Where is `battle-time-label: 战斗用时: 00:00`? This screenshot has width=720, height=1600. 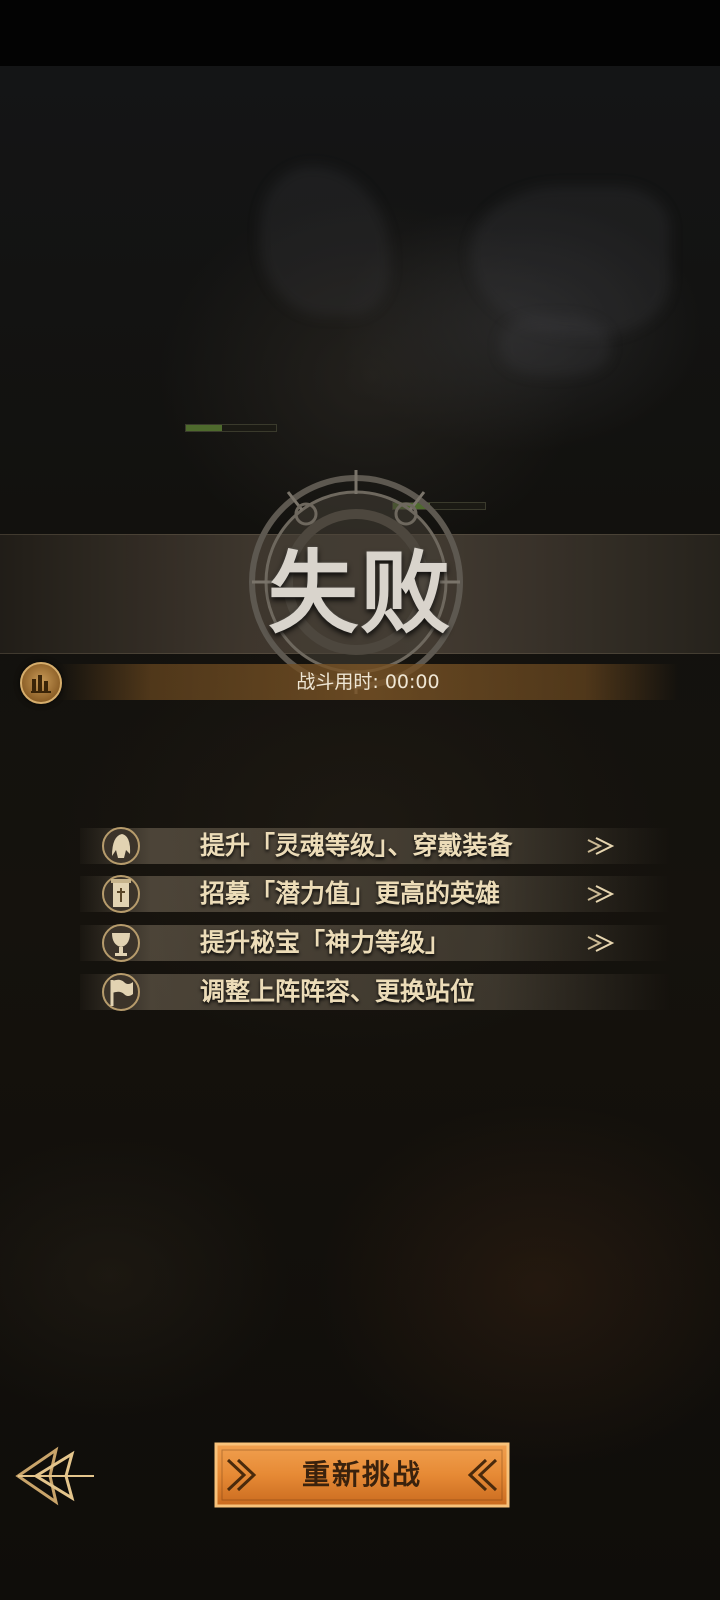 battle-time-label: 战斗用时: 00:00 is located at coordinates (368, 682).